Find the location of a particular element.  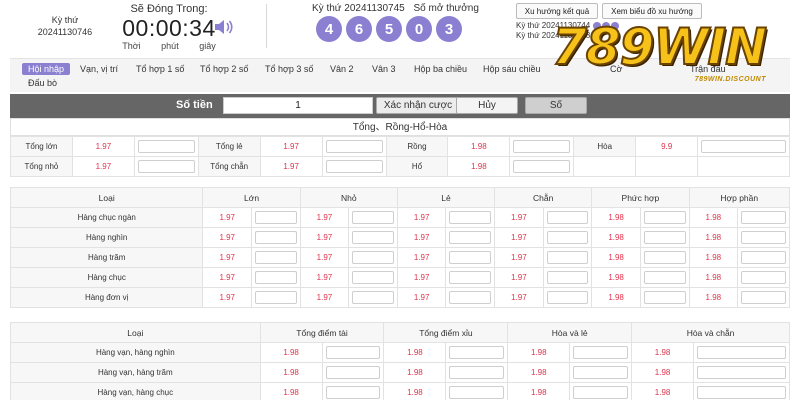

amount-input: 1 is located at coordinates (298, 105).